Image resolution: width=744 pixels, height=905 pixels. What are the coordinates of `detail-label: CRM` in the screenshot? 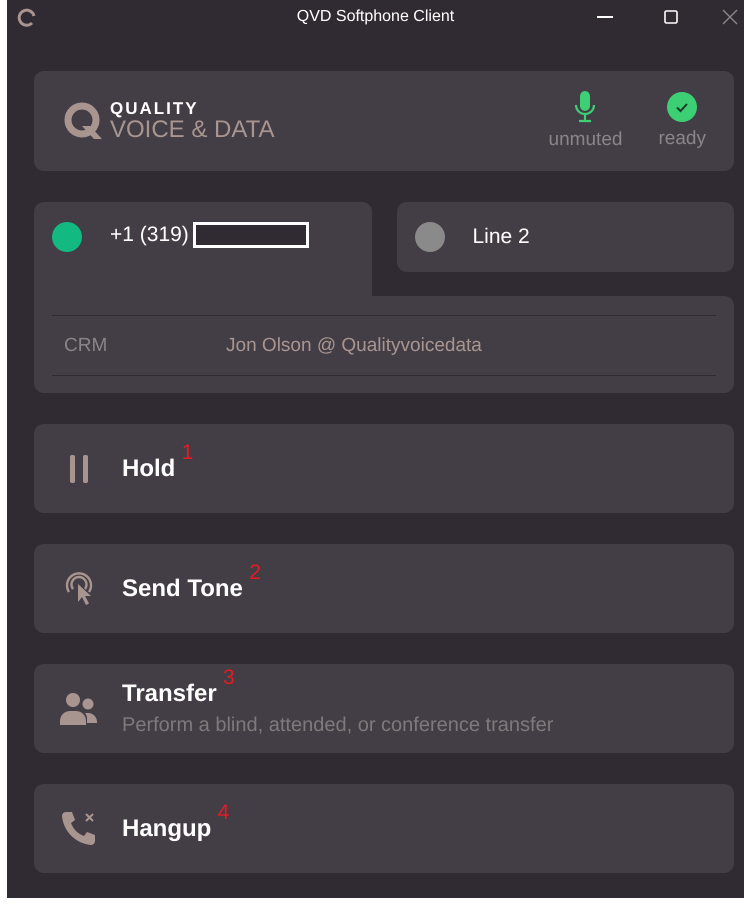 It's located at (86, 345).